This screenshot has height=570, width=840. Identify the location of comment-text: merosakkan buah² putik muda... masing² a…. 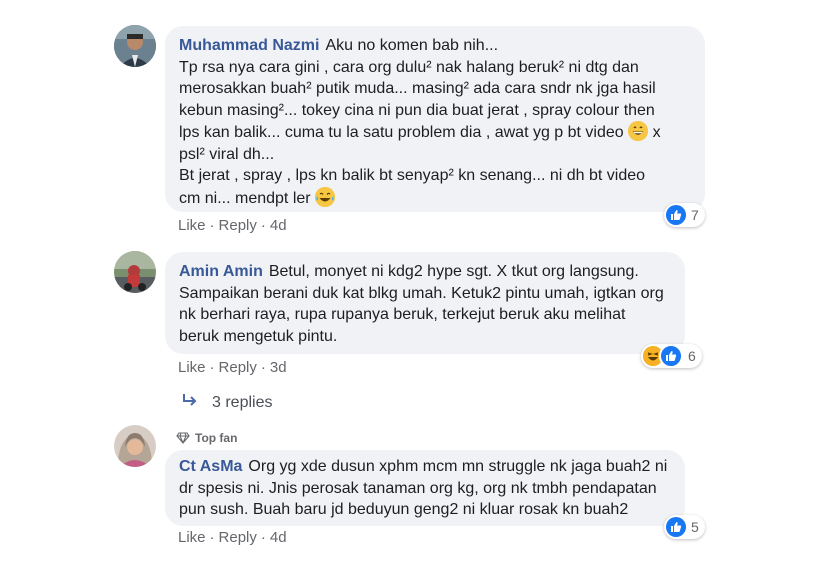
(417, 88).